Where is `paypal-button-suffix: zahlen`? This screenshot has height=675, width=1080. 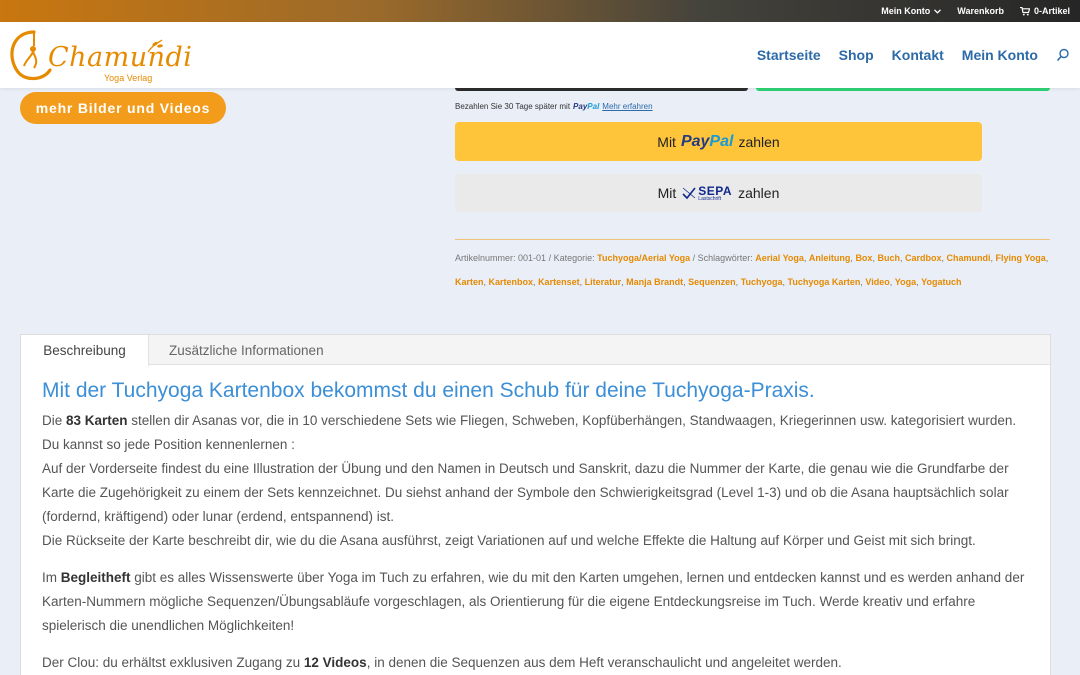
paypal-button-suffix: zahlen is located at coordinates (759, 141).